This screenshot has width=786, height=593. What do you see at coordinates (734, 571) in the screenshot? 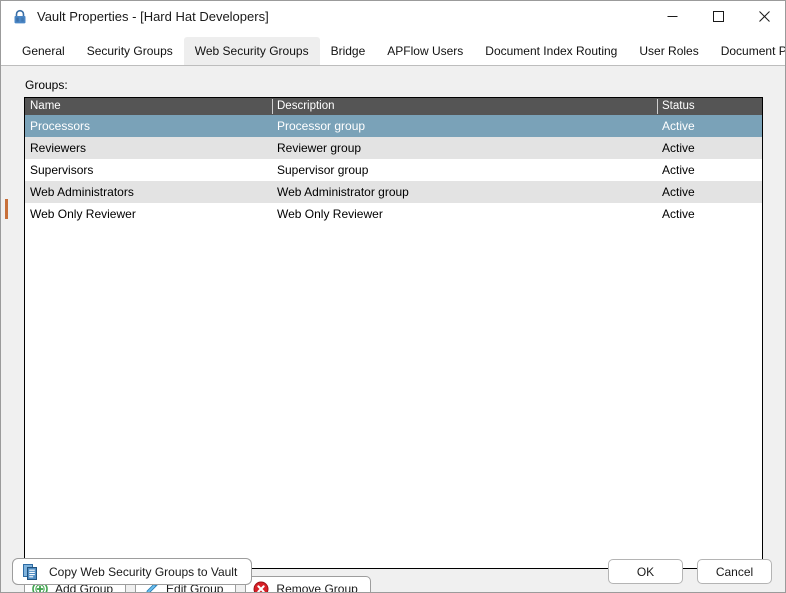
I see `cancel-button: Cancel` at bounding box center [734, 571].